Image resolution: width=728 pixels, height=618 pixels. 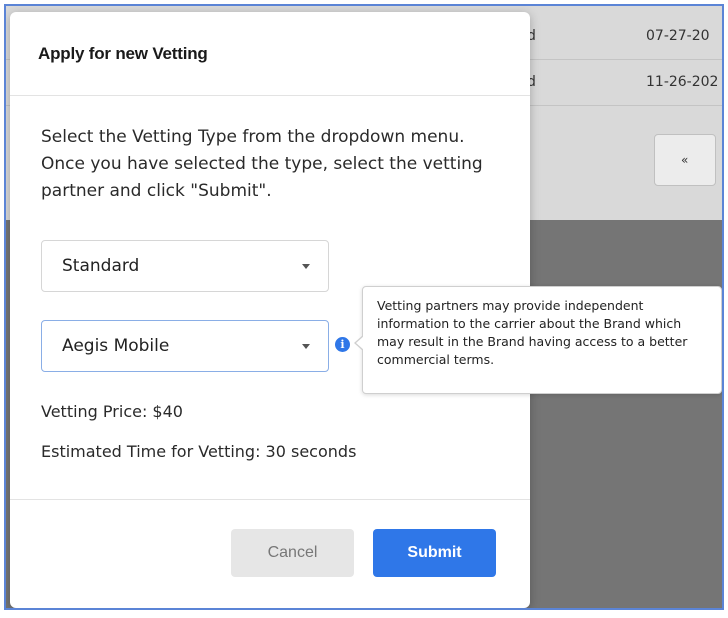 I want to click on row-date: 07-27-20, so click(x=678, y=36).